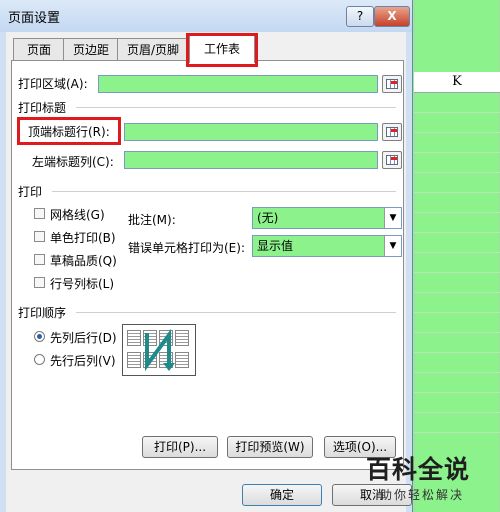  Describe the element at coordinates (73, 162) in the screenshot. I see `cols-to-repeat-label: 左端标题列(C):` at that location.